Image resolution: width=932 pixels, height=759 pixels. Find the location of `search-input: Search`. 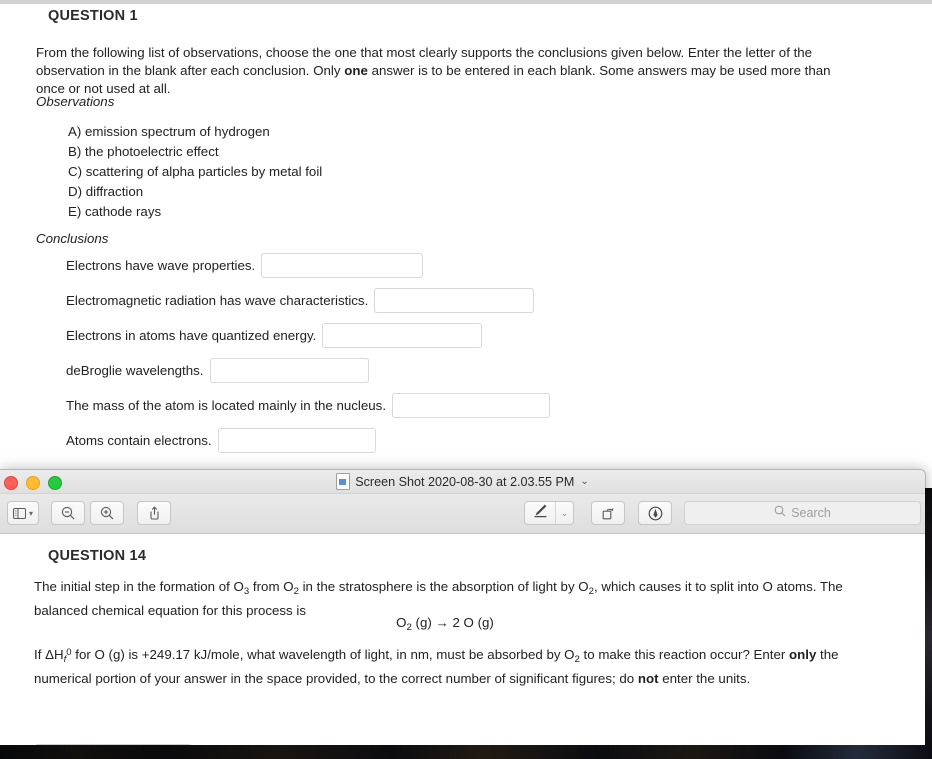

search-input: Search is located at coordinates (802, 513).